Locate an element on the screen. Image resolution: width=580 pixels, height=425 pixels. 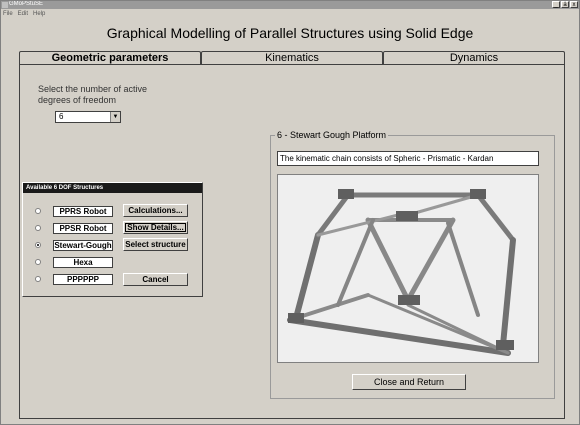
select-structure-button: Select structure is located at coordinates (155, 244).